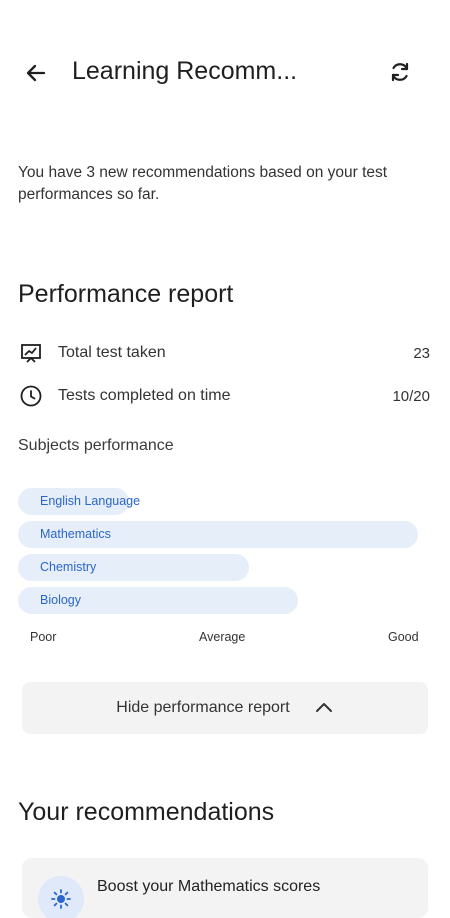 The height and width of the screenshot is (918, 450). Describe the element at coordinates (203, 707) in the screenshot. I see `hide-performance-report-label: Hide performance report` at that location.